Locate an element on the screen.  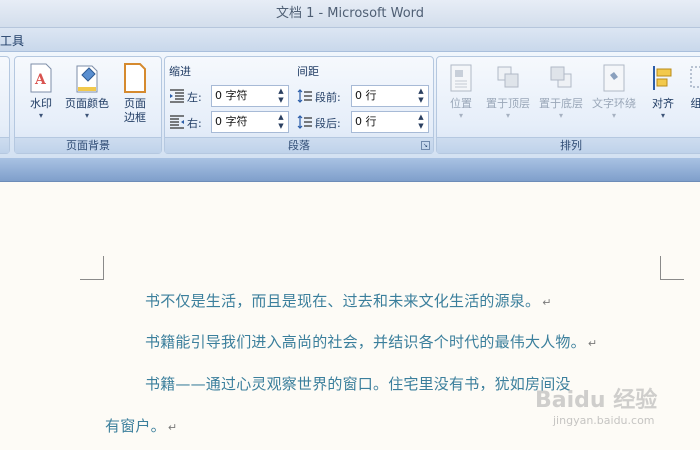
spacing-before-icon is located at coordinates (304, 96).